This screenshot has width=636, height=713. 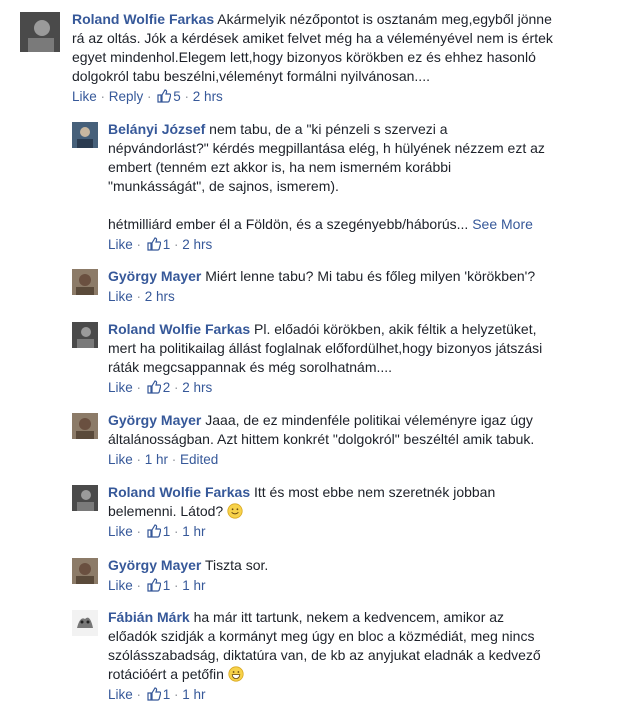 I want to click on like-count: 2, so click(x=167, y=387).